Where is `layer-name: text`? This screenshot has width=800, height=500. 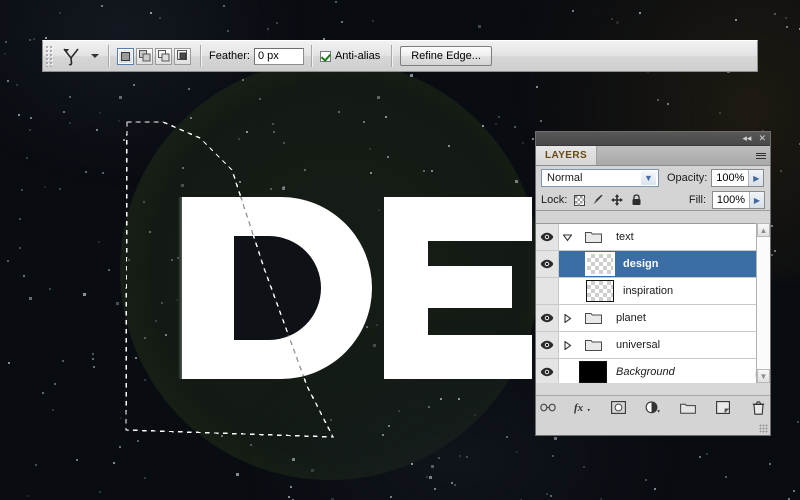 layer-name: text is located at coordinates (680, 237).